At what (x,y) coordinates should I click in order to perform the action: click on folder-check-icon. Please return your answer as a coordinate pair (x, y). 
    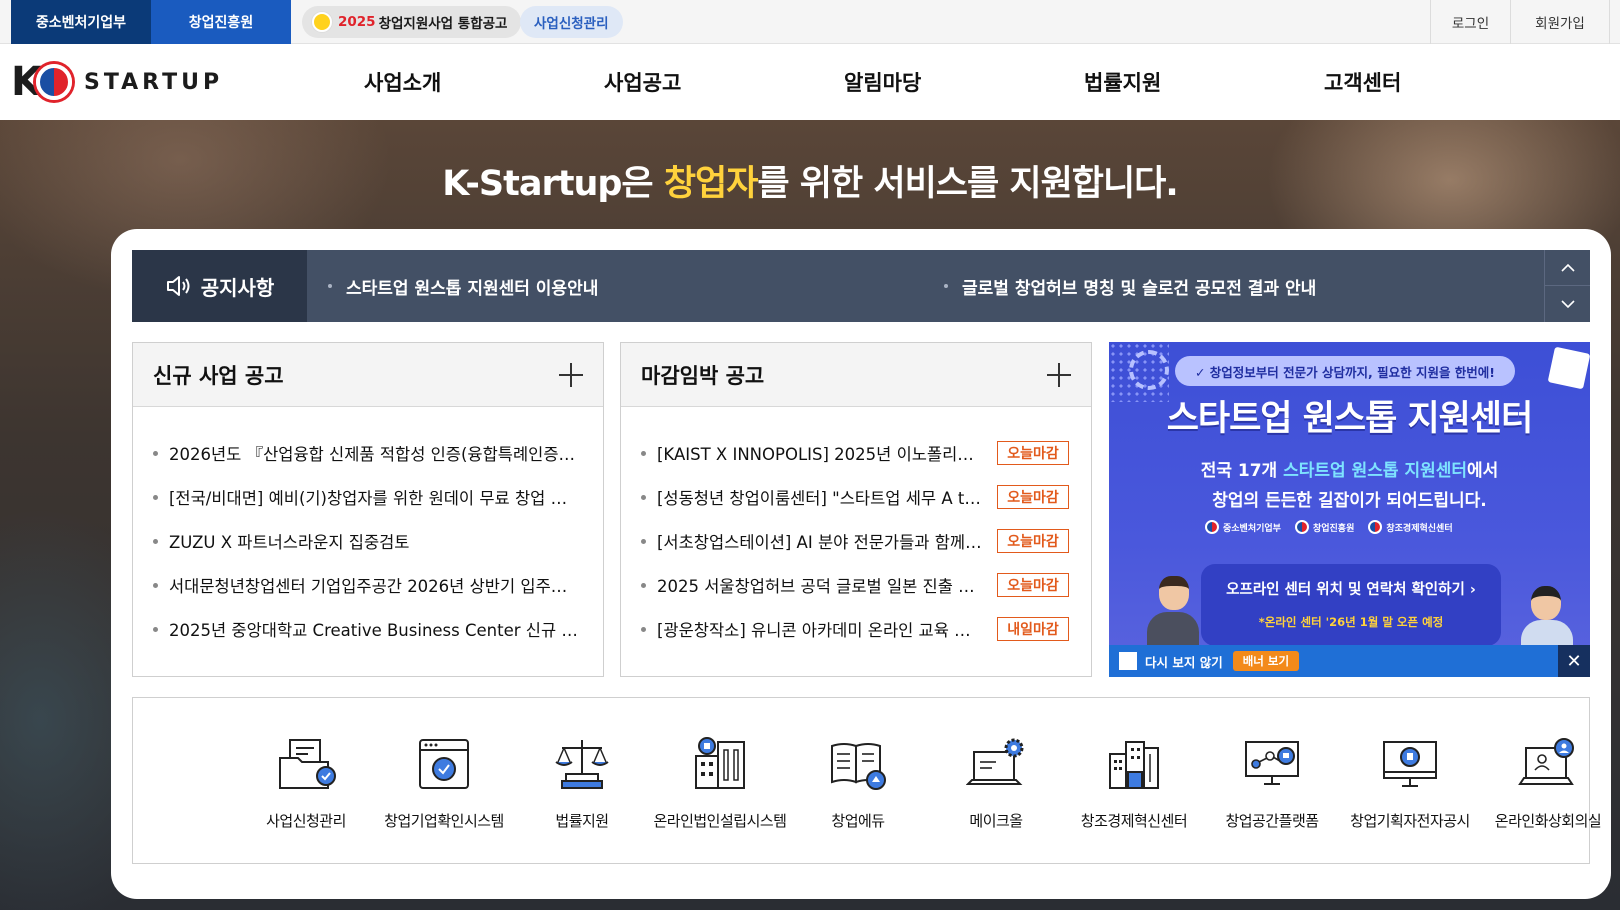
    Looking at the image, I should click on (307, 764).